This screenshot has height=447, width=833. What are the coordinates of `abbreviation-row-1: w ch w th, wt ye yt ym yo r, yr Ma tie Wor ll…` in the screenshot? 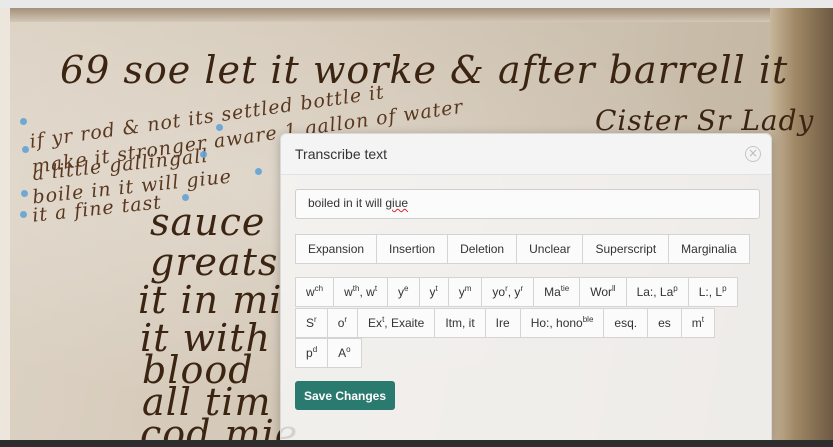 It's located at (516, 292).